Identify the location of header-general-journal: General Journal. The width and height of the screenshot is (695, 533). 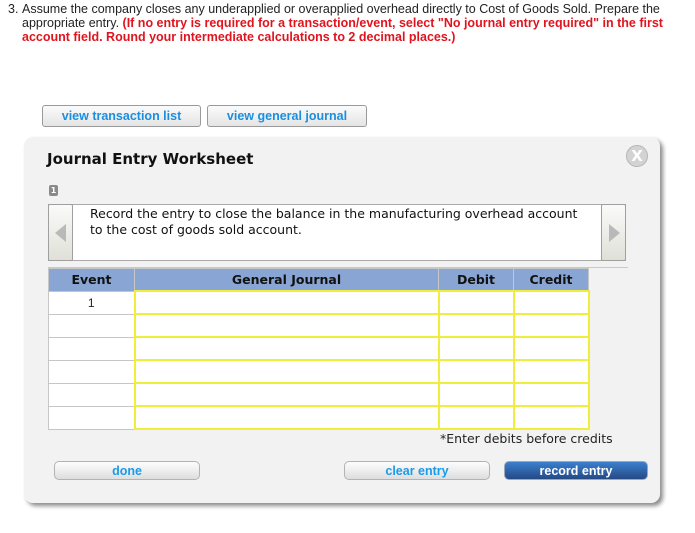
(286, 280).